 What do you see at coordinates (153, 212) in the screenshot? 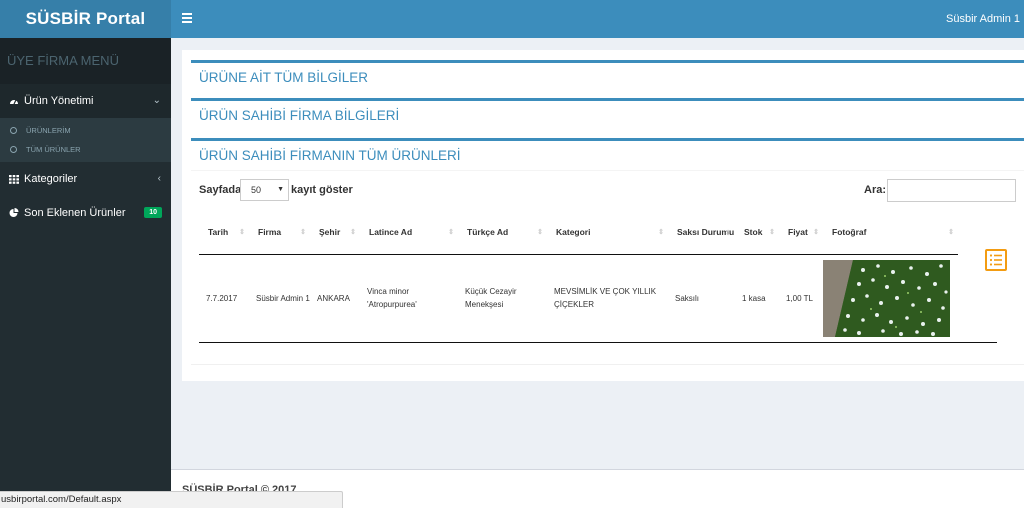
I see `count-badge: 10` at bounding box center [153, 212].